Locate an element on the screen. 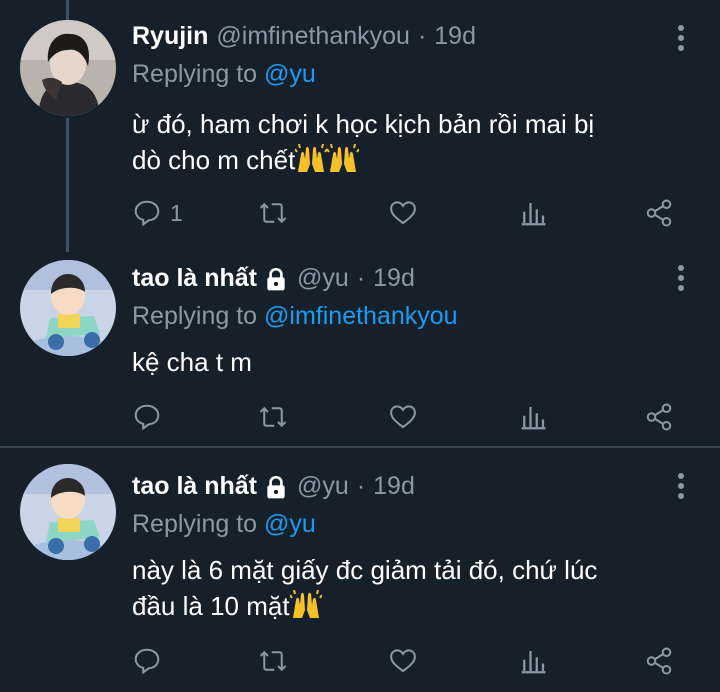 The height and width of the screenshot is (692, 720). tweet-text: kệ cha t m is located at coordinates (417, 362).